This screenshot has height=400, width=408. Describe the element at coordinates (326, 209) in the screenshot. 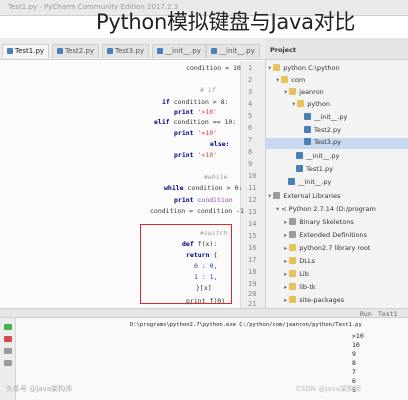

I see `tree-item-sdk: ▾ < Python 2.7.14 (D:/program` at that location.